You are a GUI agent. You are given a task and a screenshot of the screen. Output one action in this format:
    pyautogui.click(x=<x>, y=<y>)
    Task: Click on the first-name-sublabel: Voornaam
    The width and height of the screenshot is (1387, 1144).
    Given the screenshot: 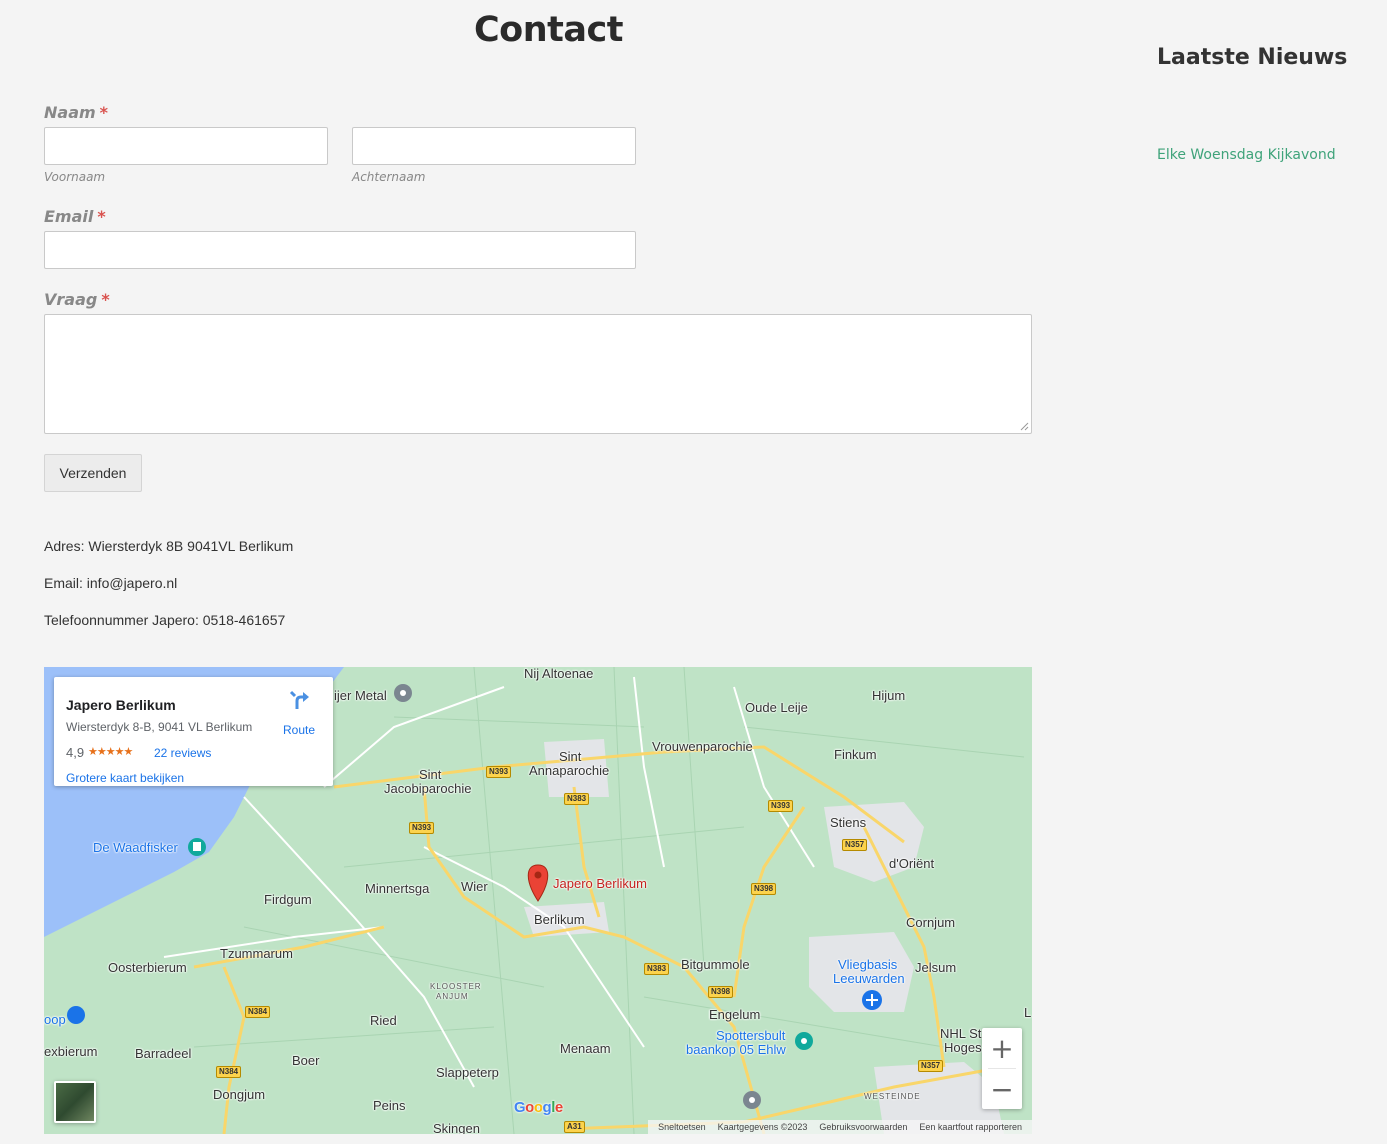 What is the action you would take?
    pyautogui.click(x=75, y=177)
    